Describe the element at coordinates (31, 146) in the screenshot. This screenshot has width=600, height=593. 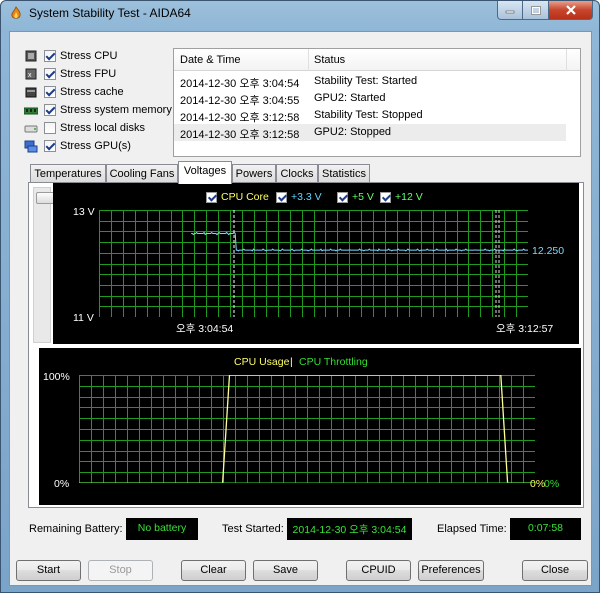
I see `gpu-icon` at that location.